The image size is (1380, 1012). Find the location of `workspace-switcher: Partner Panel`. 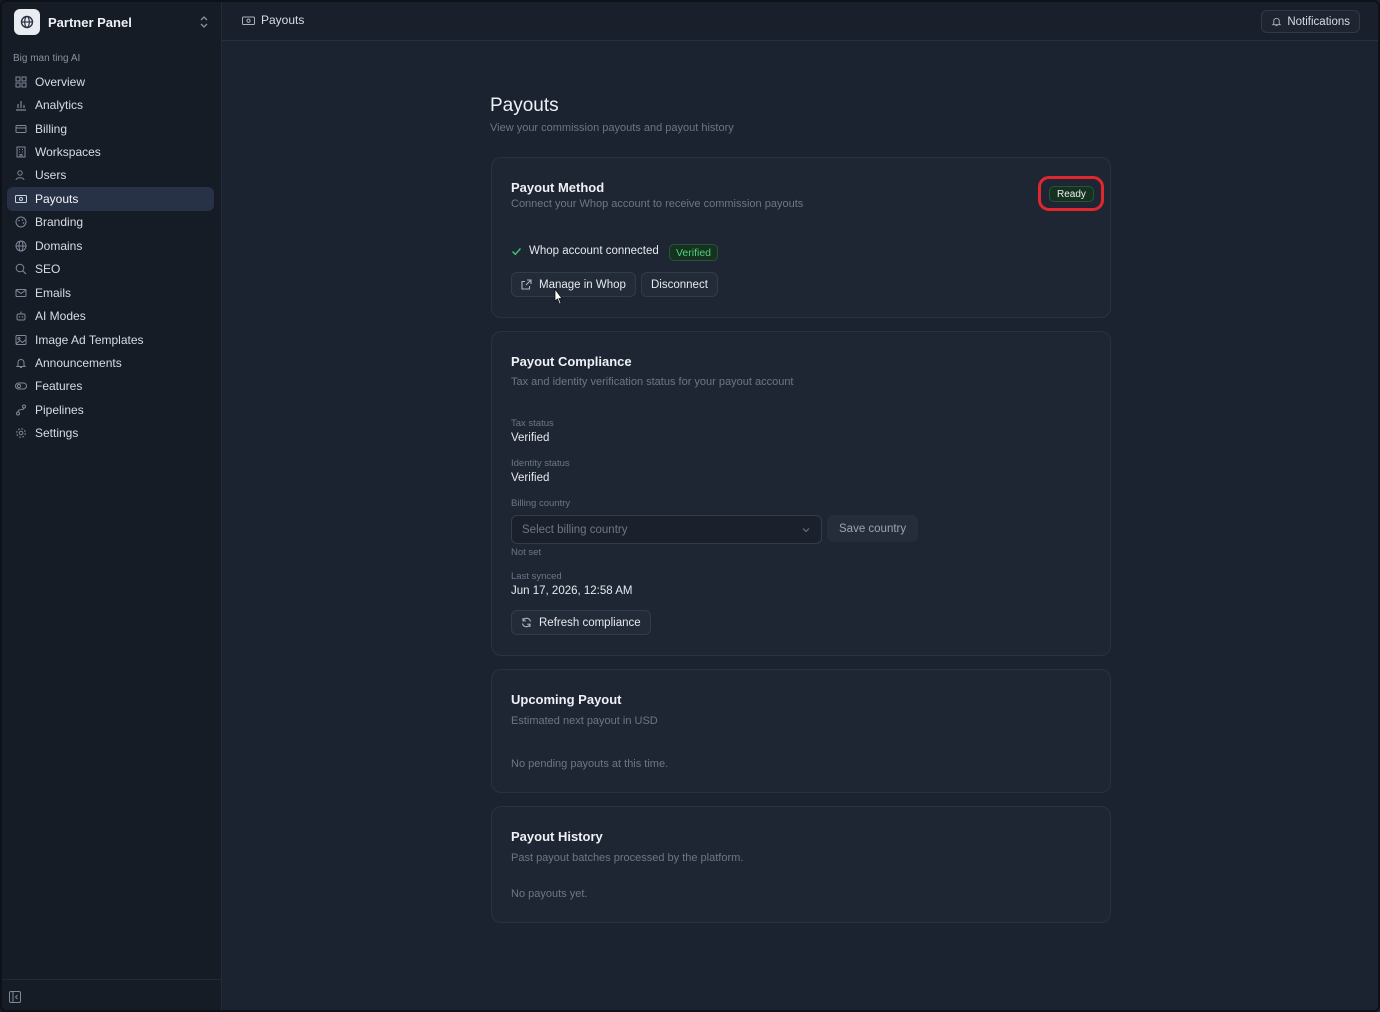

workspace-switcher: Partner Panel is located at coordinates (112, 22).